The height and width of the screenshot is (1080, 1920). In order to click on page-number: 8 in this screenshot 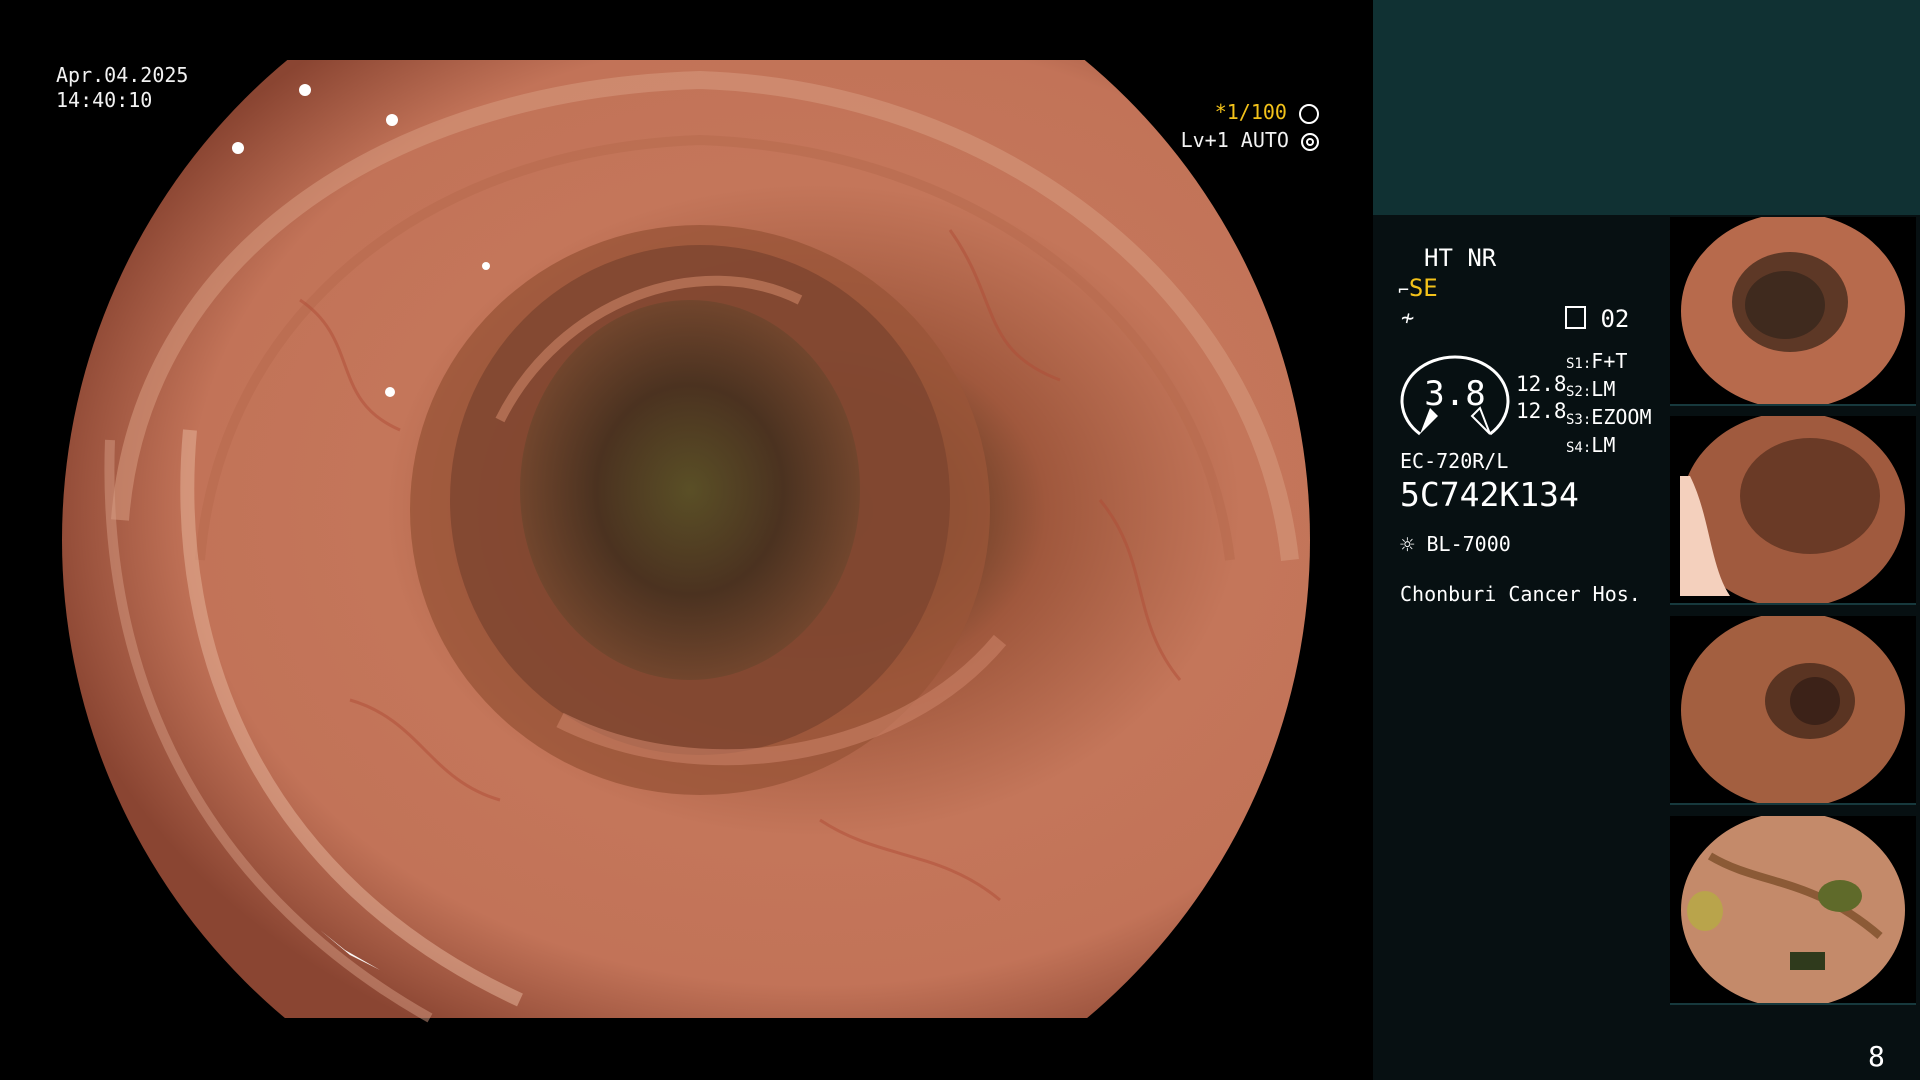, I will do `click(1876, 1056)`.